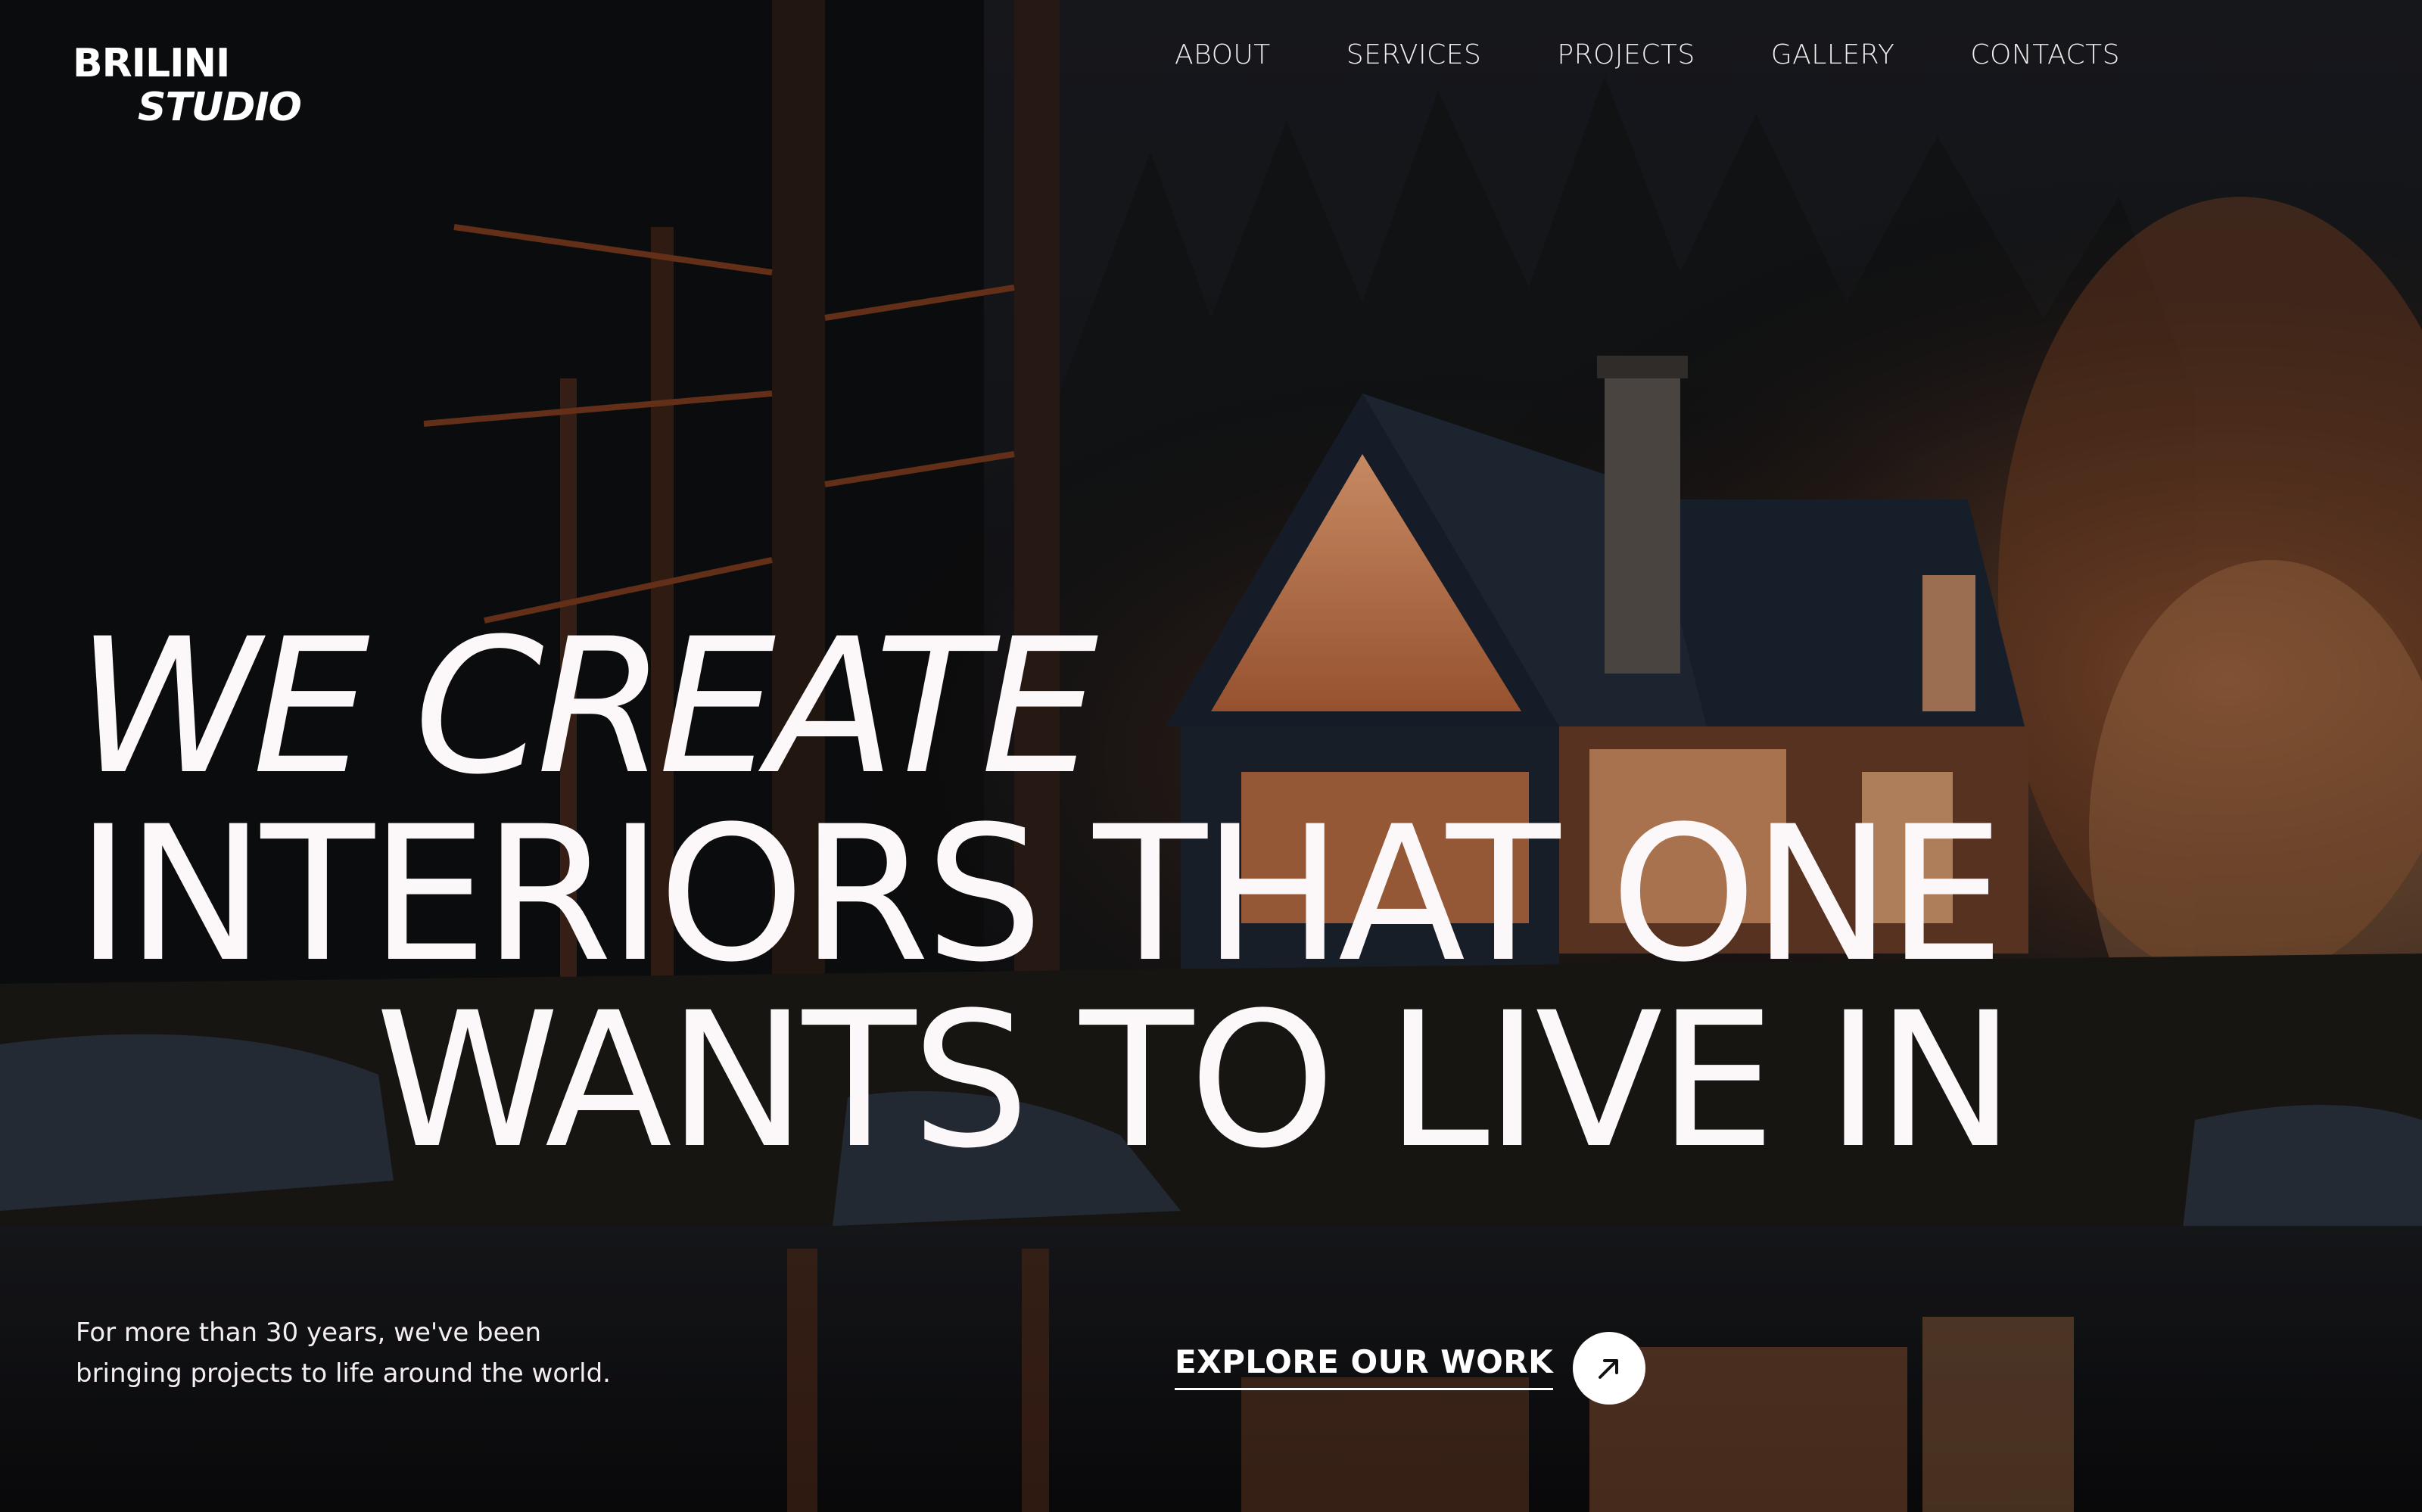 The width and height of the screenshot is (2422, 1512). Describe the element at coordinates (1833, 54) in the screenshot. I see `nav-item-gallery: GALLERY` at that location.